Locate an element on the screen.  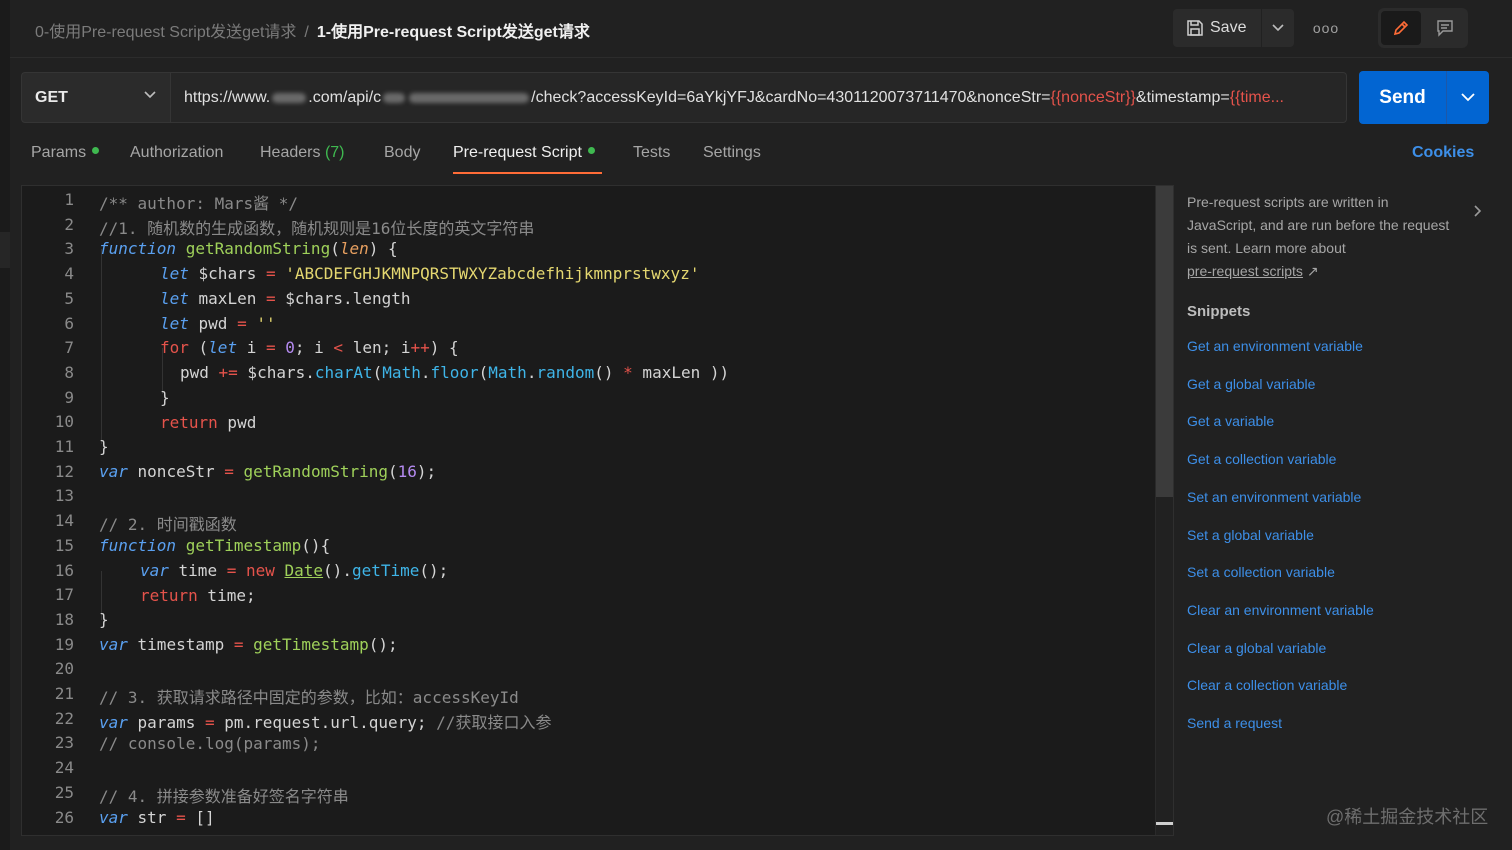
snippet-link: Clear a collection variable is located at coordinates (1267, 685).